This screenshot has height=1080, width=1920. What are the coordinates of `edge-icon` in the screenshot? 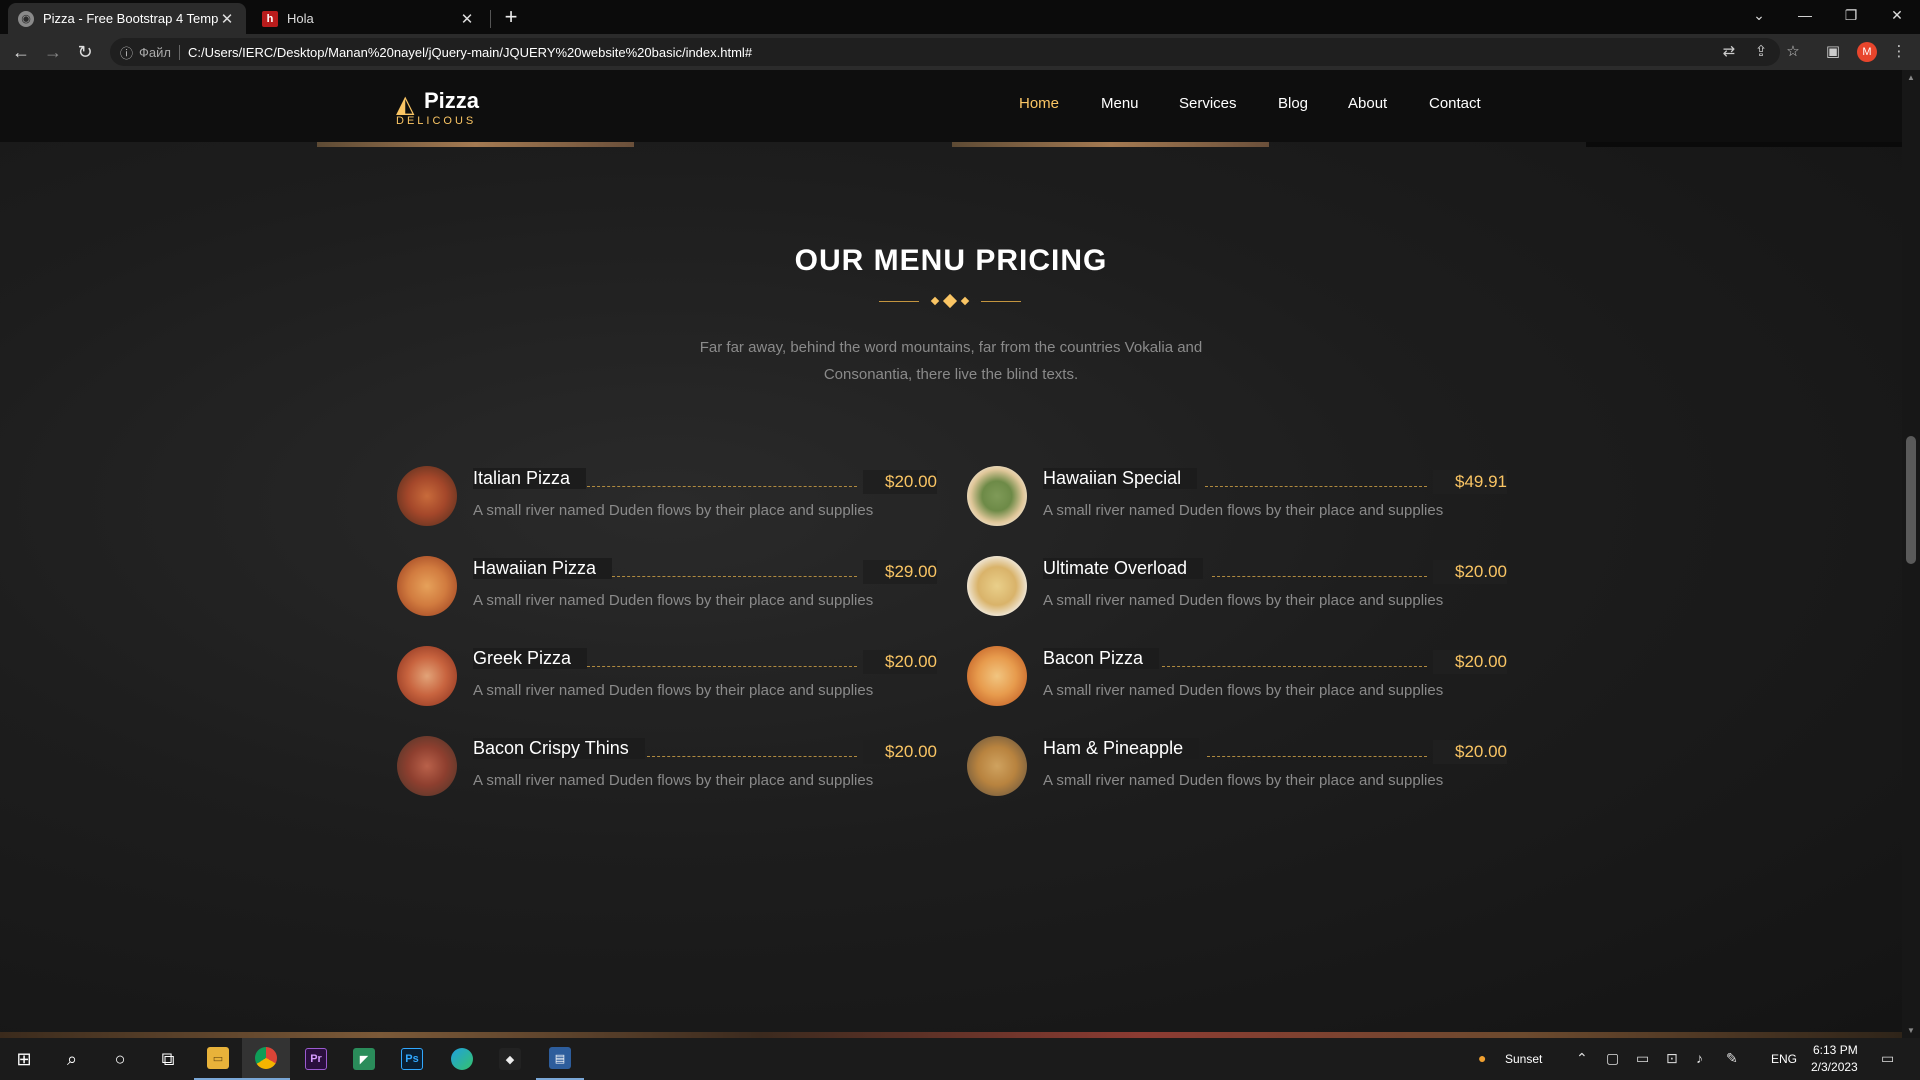 It's located at (462, 1059).